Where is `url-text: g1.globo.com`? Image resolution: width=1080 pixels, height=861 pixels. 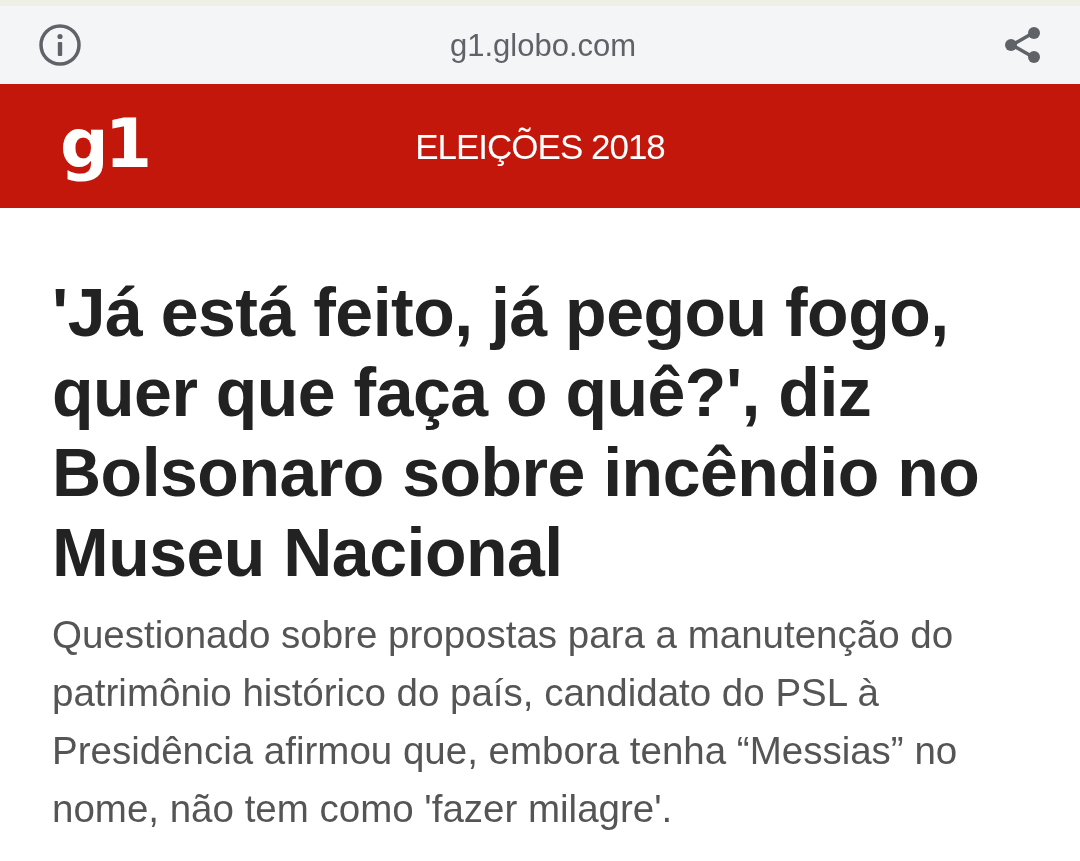 url-text: g1.globo.com is located at coordinates (543, 45).